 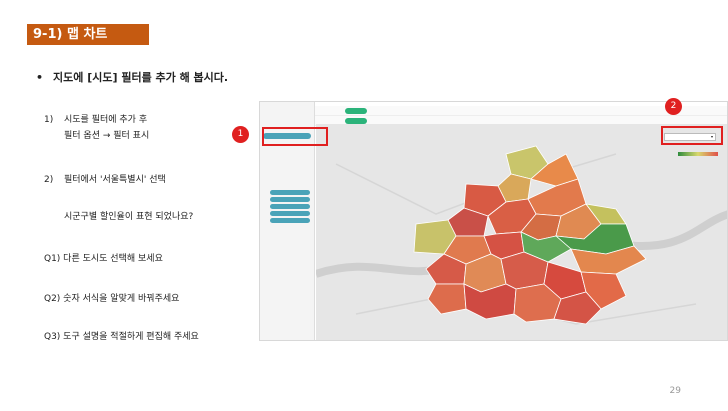 I want to click on marks-card, so click(x=287, y=173).